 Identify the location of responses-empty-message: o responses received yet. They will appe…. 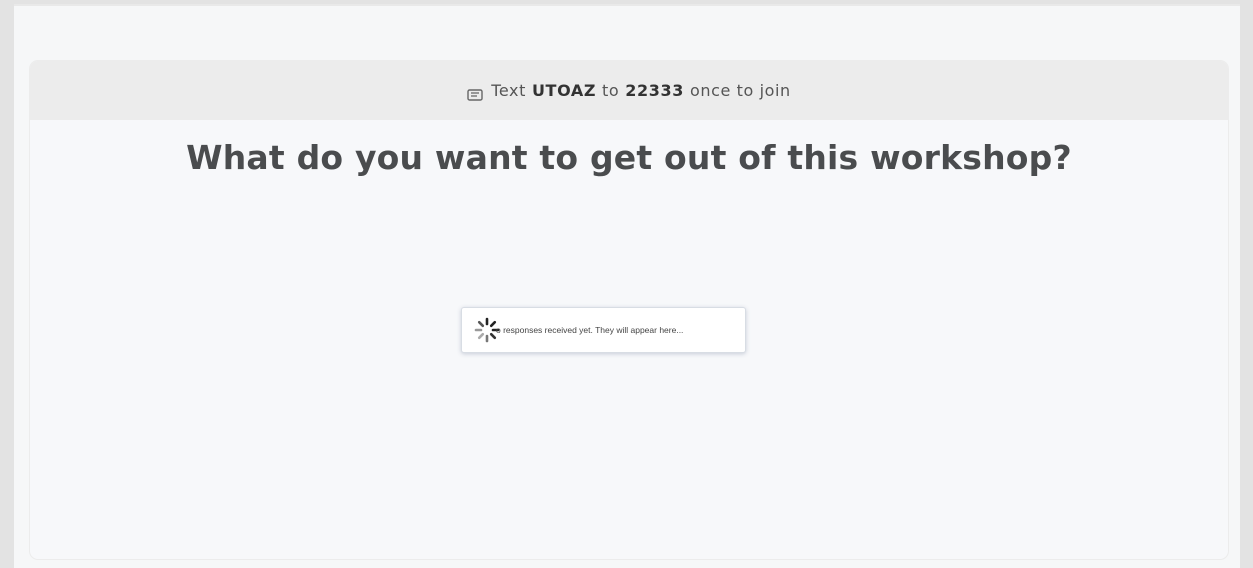
(590, 330).